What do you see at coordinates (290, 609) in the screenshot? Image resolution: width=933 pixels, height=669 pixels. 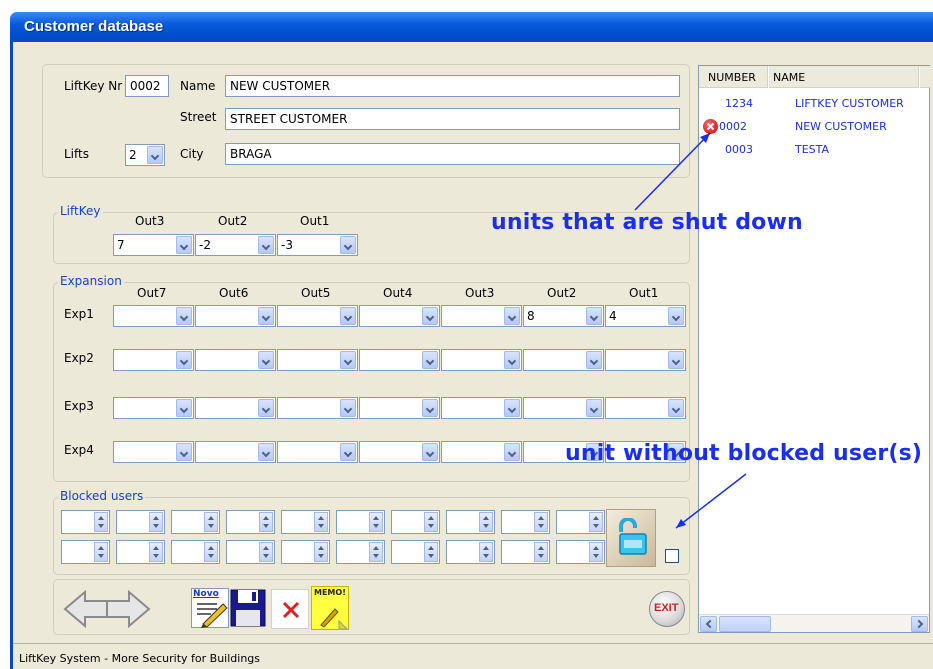 I see `delete-button` at bounding box center [290, 609].